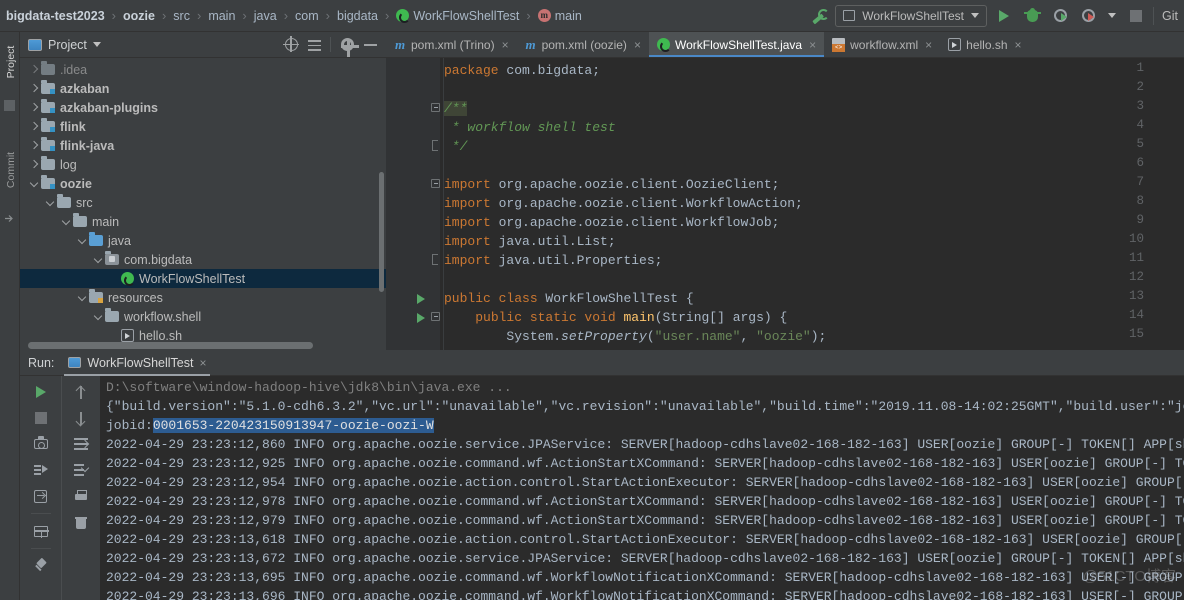  I want to click on tree-item-main: main, so click(203, 221).